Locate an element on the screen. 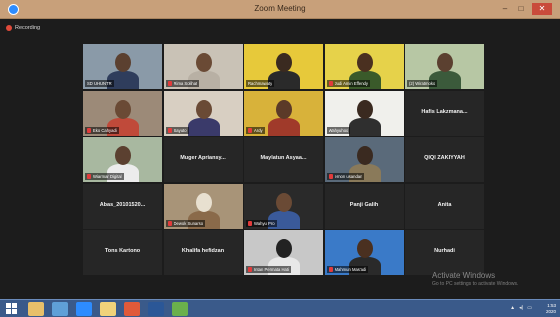 The width and height of the screenshot is (560, 317). participant-tile: Khalifa hefidzan is located at coordinates (203, 252).